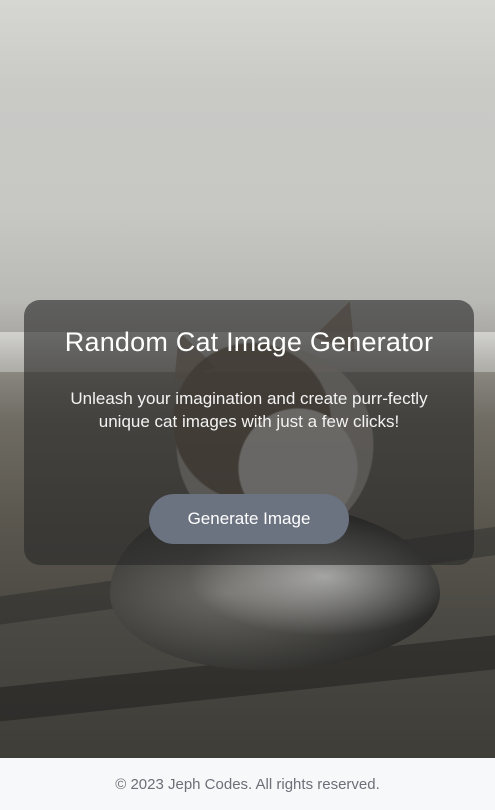 The width and height of the screenshot is (495, 810). I want to click on page-title: Random Cat Image Generator, so click(249, 342).